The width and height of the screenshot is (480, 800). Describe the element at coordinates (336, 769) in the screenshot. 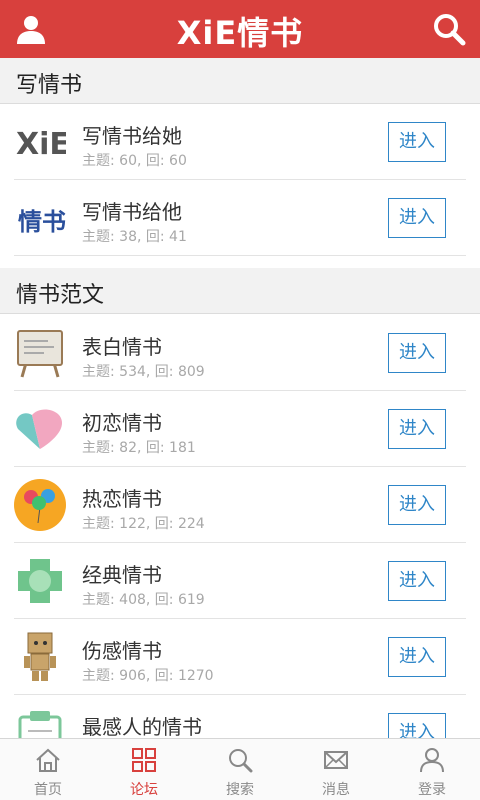

I see `tab-messages: 消息` at that location.